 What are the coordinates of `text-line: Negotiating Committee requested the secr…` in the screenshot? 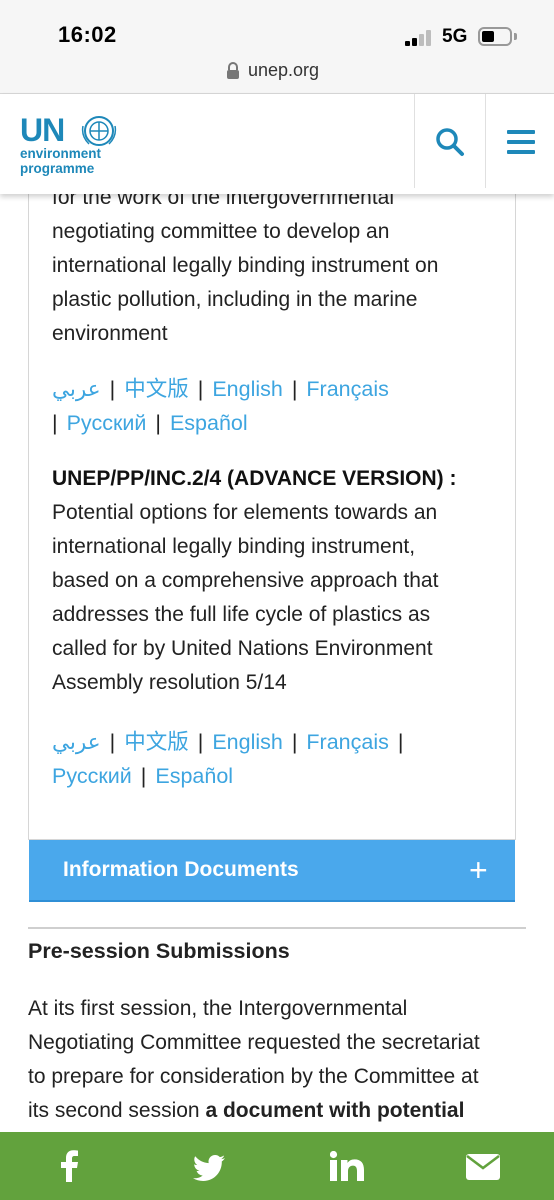 It's located at (254, 1042).